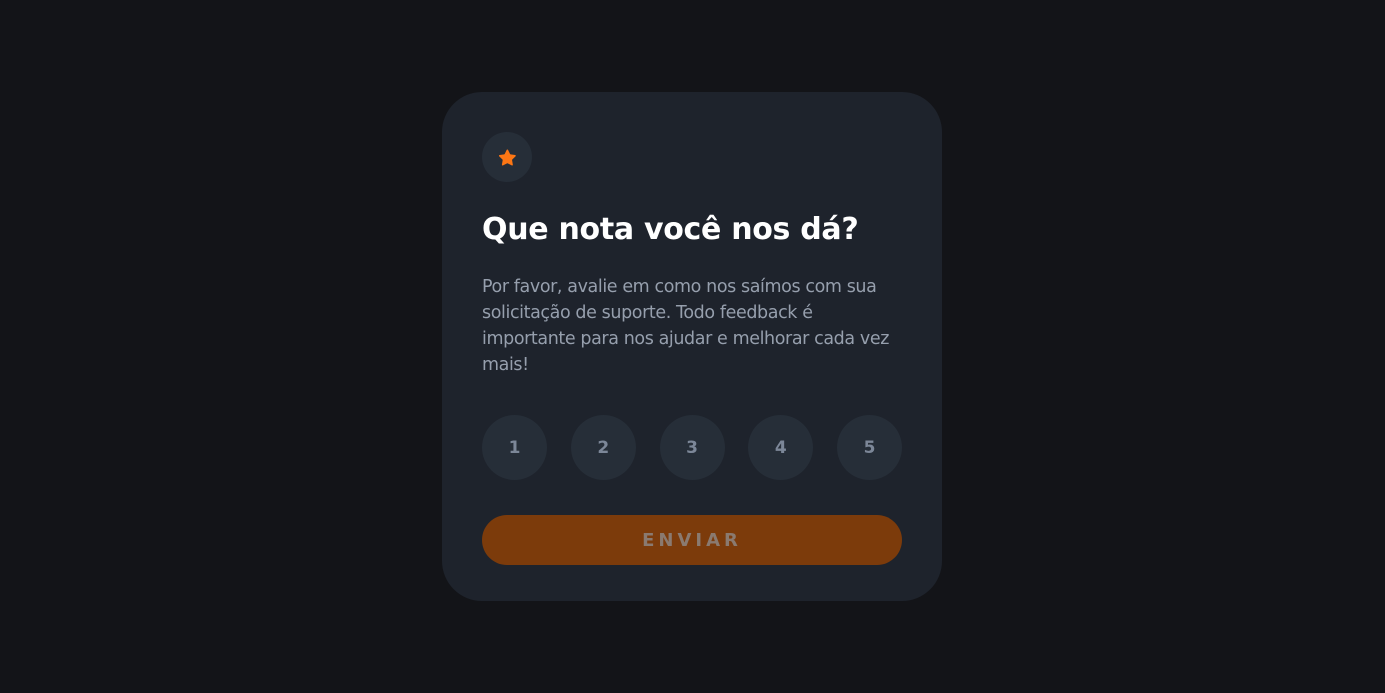  I want to click on star-icon, so click(507, 156).